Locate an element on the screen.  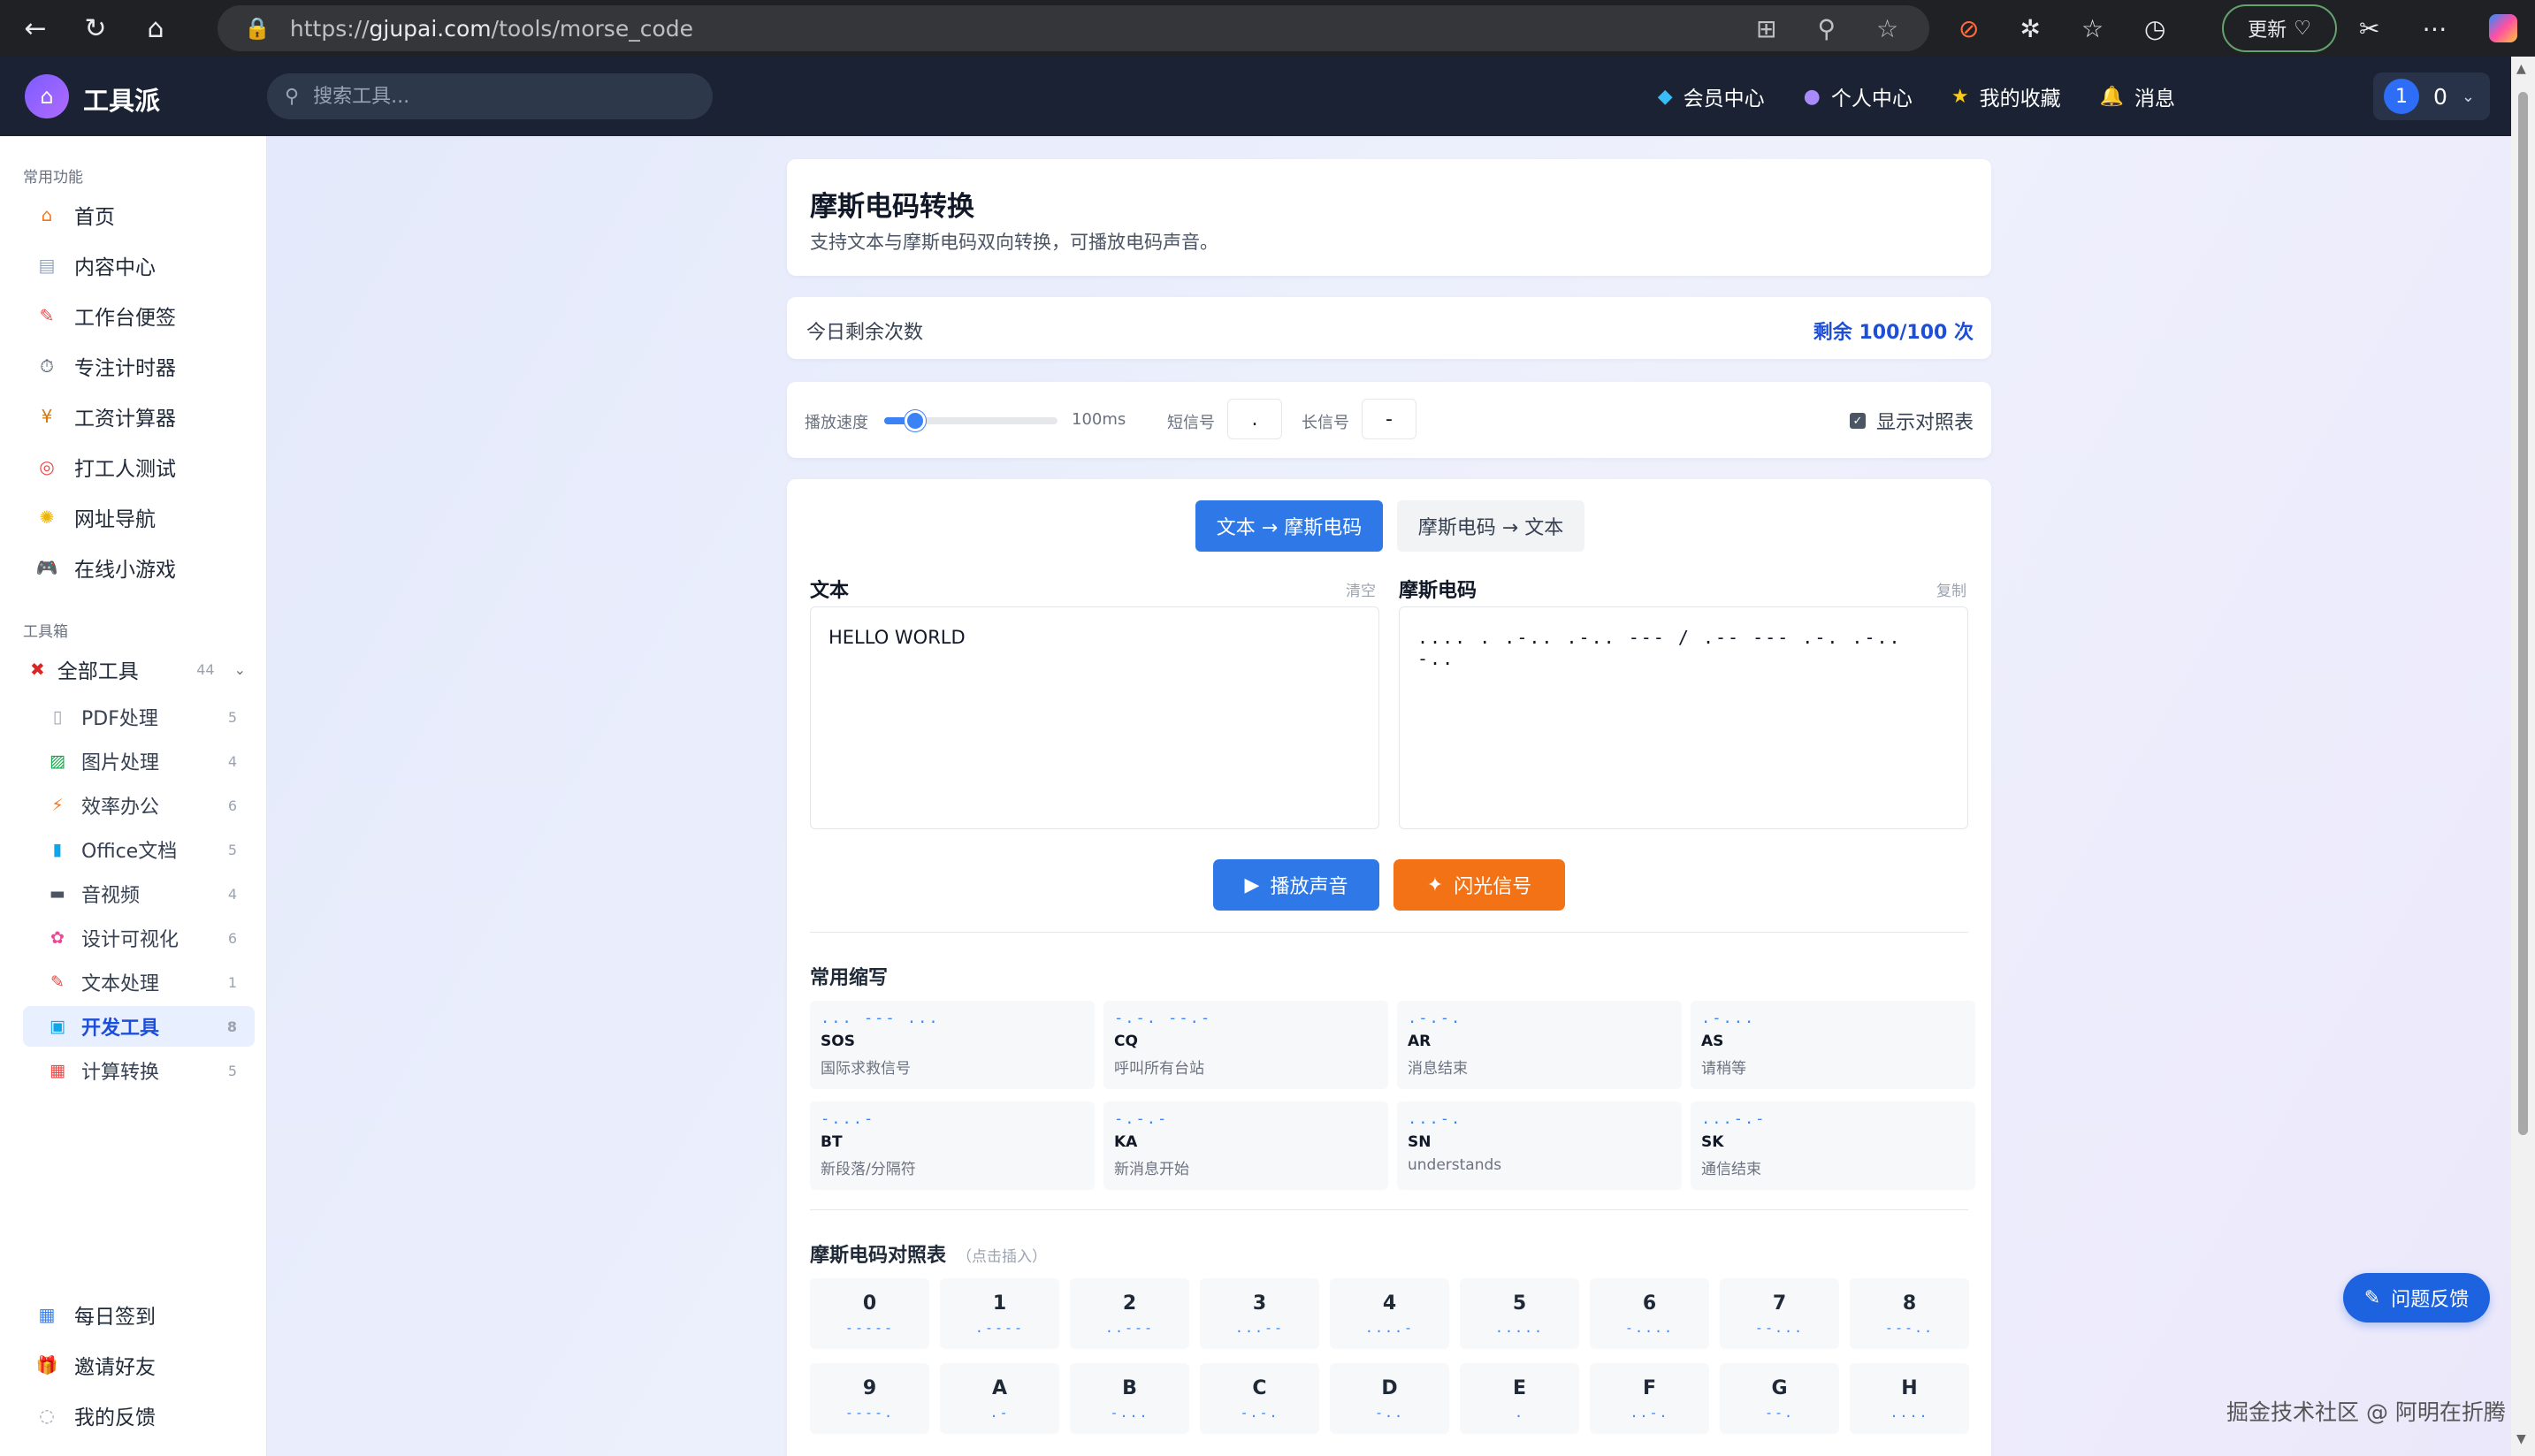
extension-ad-icon: ⊘ is located at coordinates (1969, 28).